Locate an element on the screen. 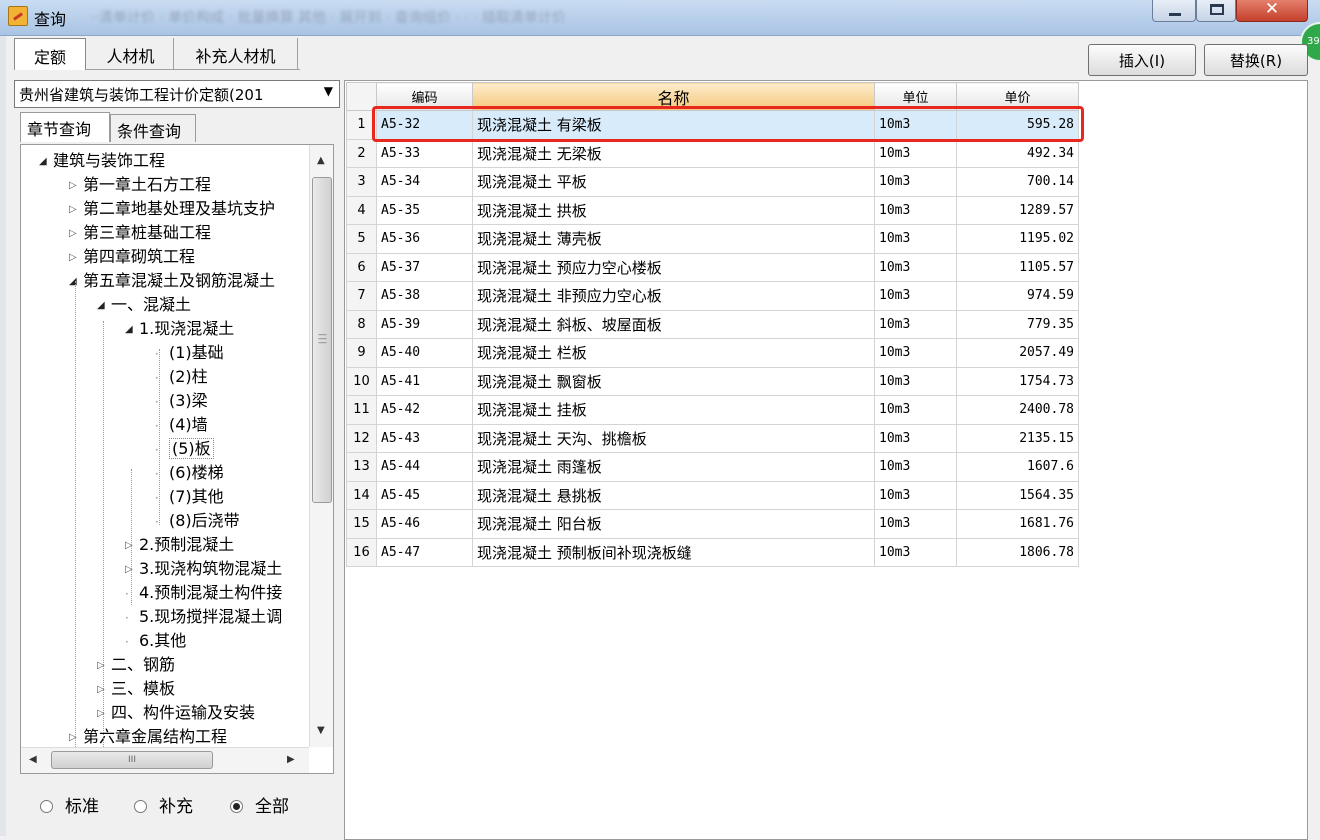  cell-name: 现浇混凝土 雨篷板 is located at coordinates (673, 467).